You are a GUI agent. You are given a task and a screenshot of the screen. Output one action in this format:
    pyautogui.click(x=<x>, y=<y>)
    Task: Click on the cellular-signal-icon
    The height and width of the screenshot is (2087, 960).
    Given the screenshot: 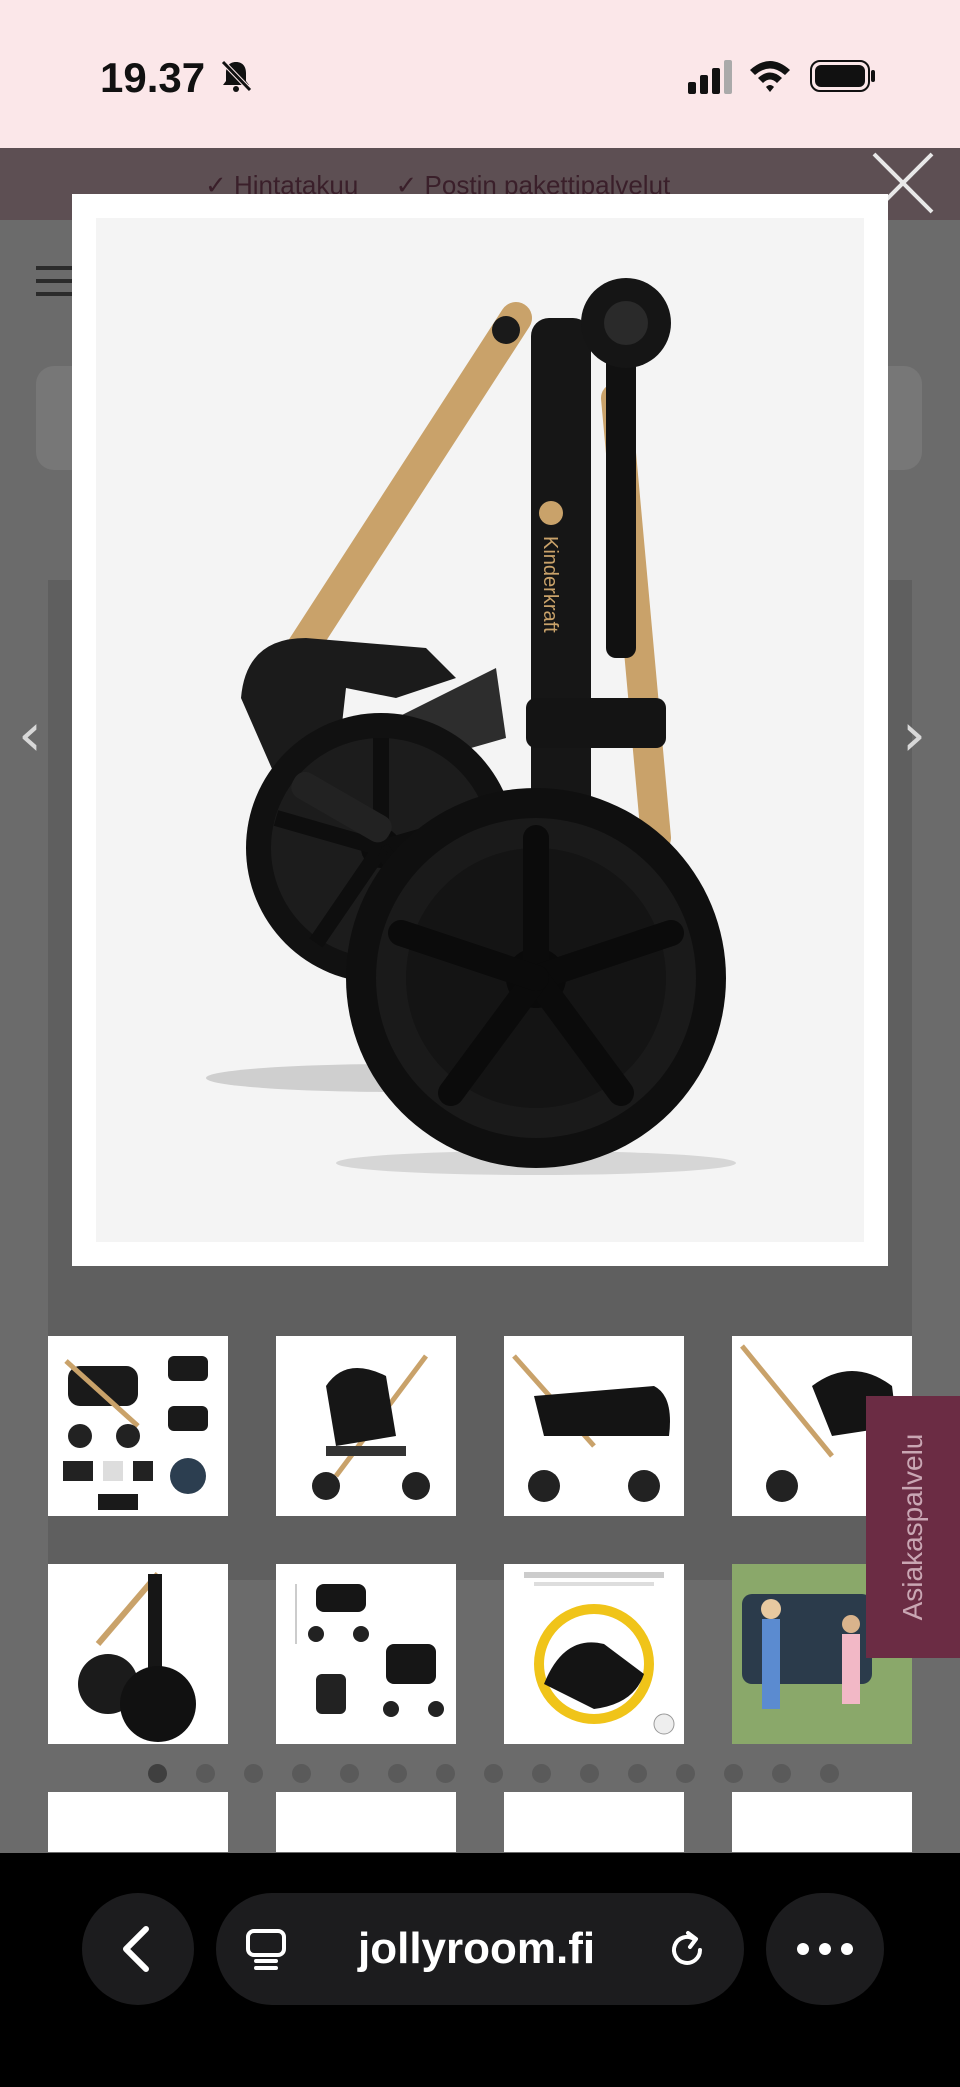 What is the action you would take?
    pyautogui.click(x=710, y=77)
    